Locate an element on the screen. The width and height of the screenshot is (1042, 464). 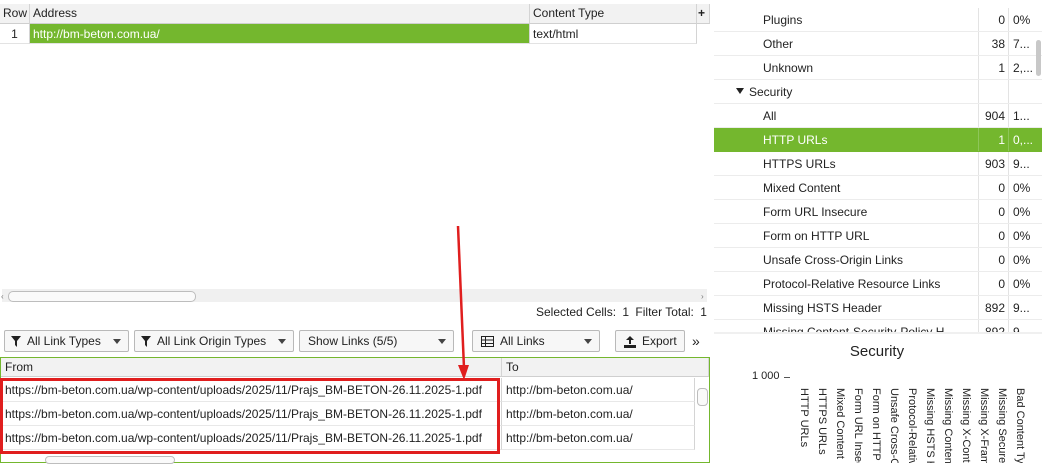
export-button: Export is located at coordinates (650, 341).